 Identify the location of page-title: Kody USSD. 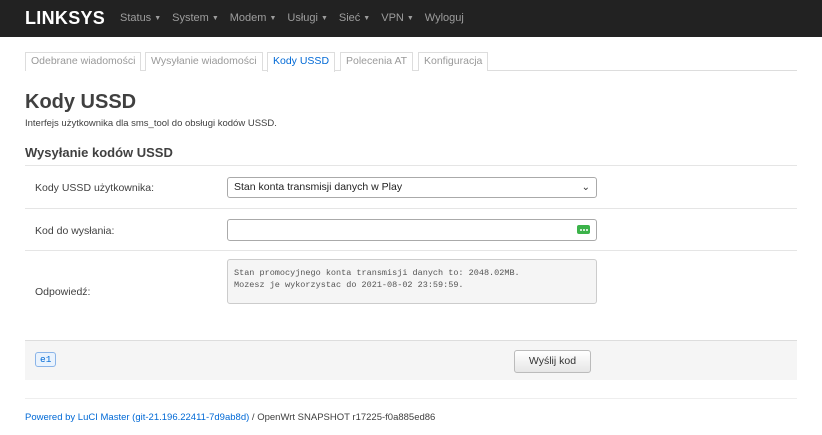
(81, 102).